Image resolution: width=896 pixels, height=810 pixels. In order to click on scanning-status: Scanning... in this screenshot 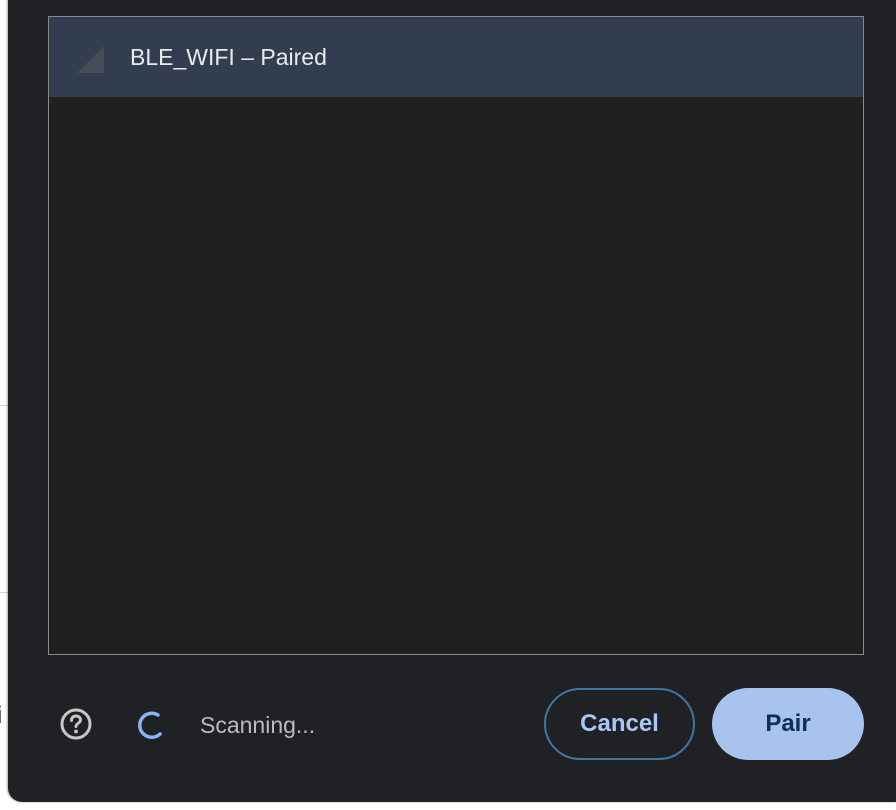, I will do `click(258, 725)`.